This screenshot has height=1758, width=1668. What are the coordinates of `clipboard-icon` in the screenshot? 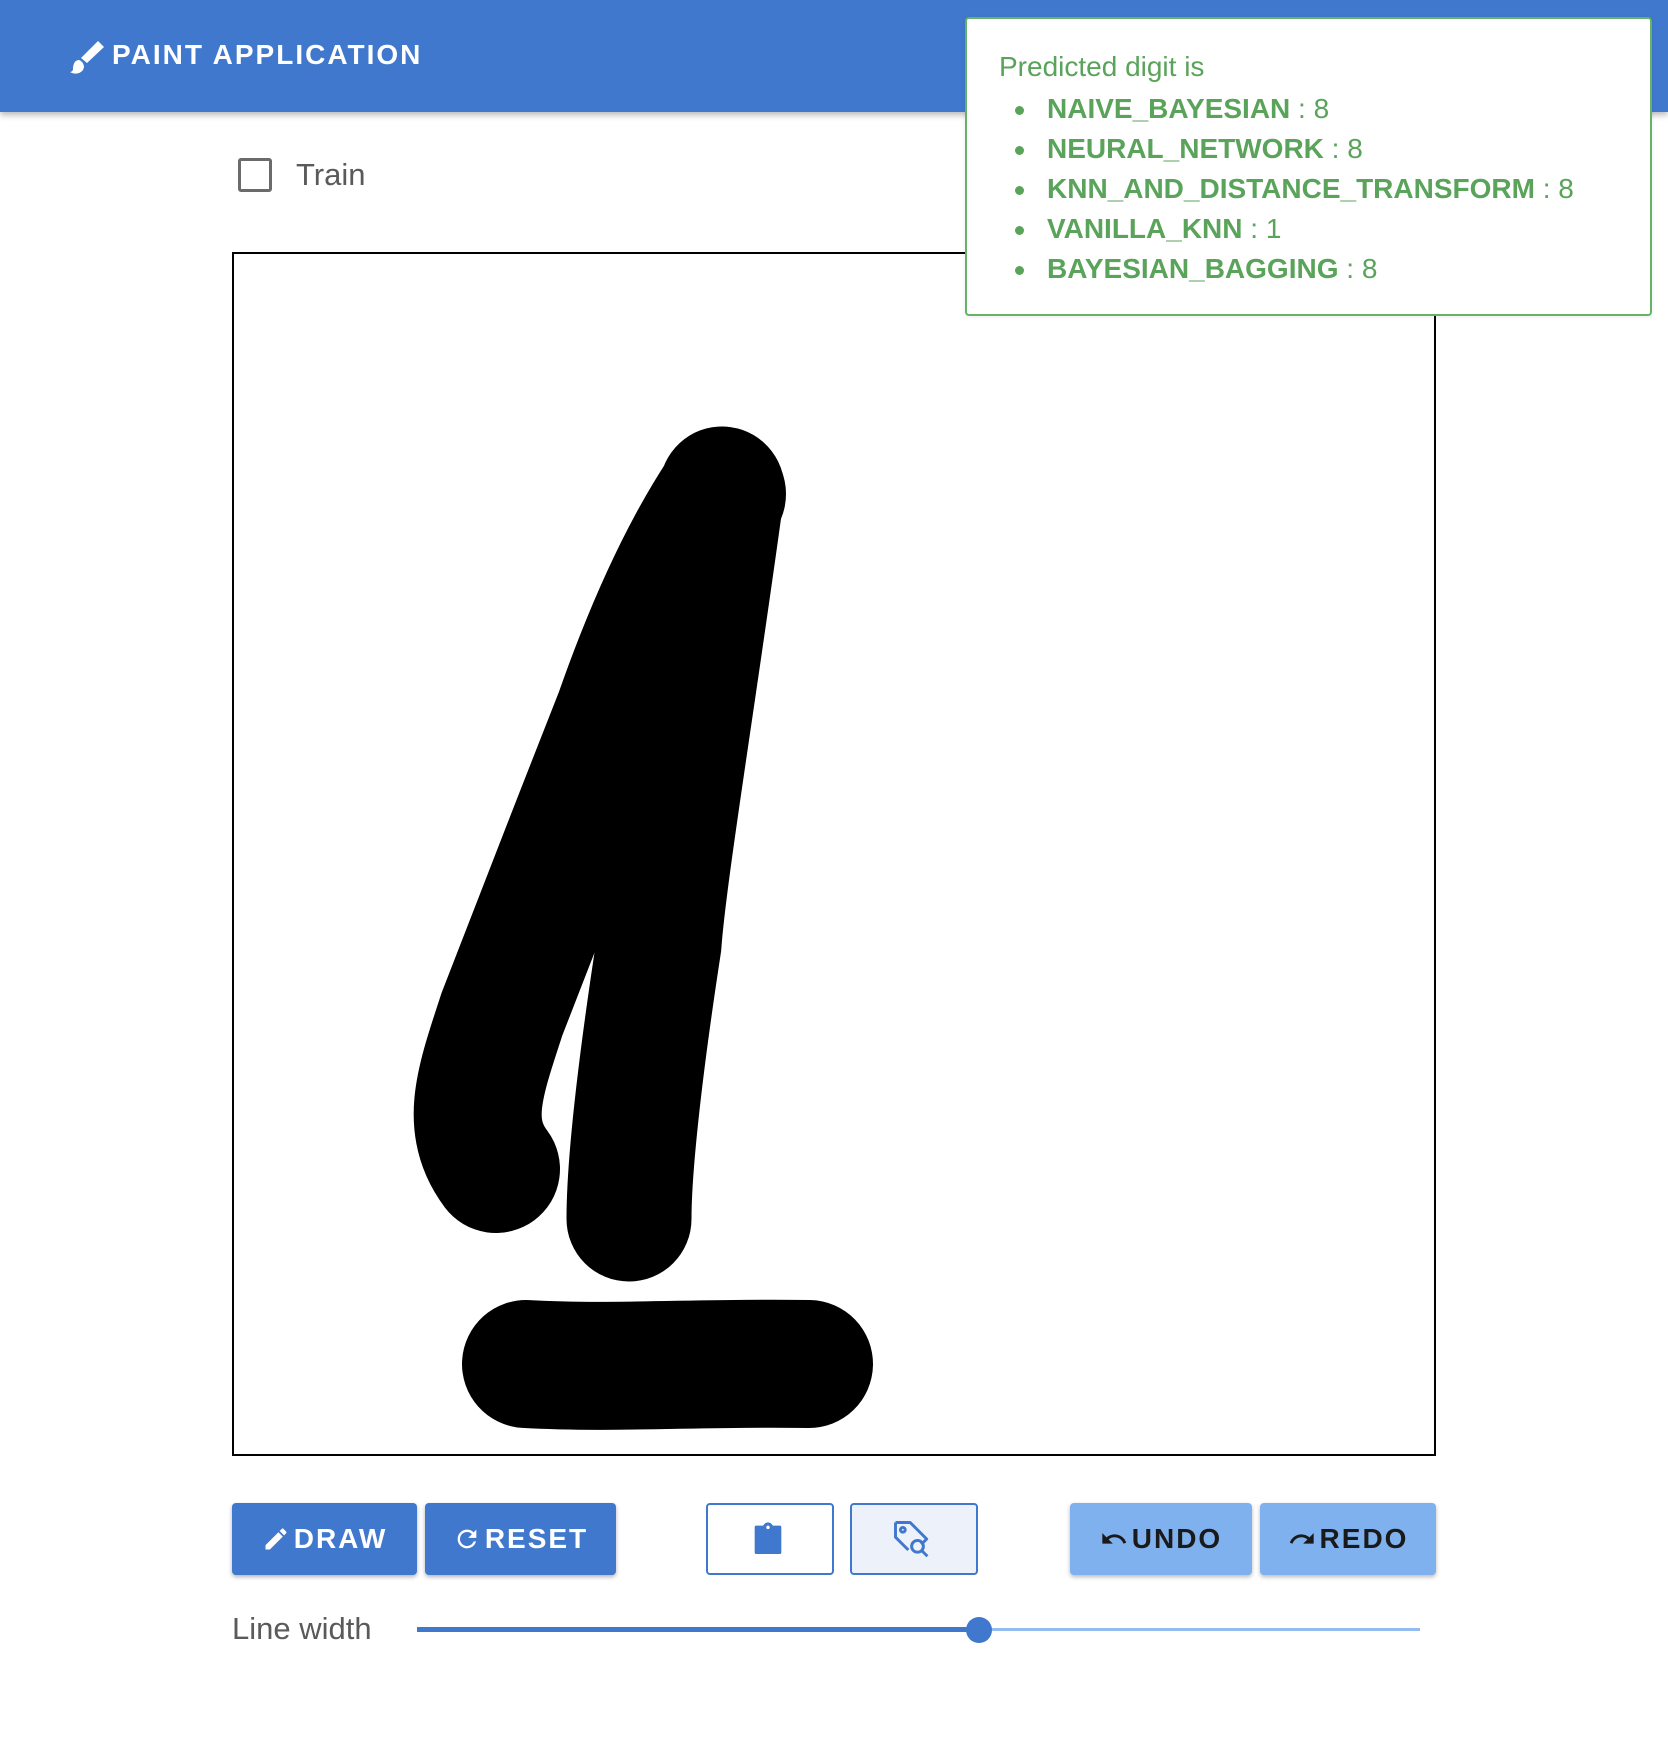 It's located at (768, 1538).